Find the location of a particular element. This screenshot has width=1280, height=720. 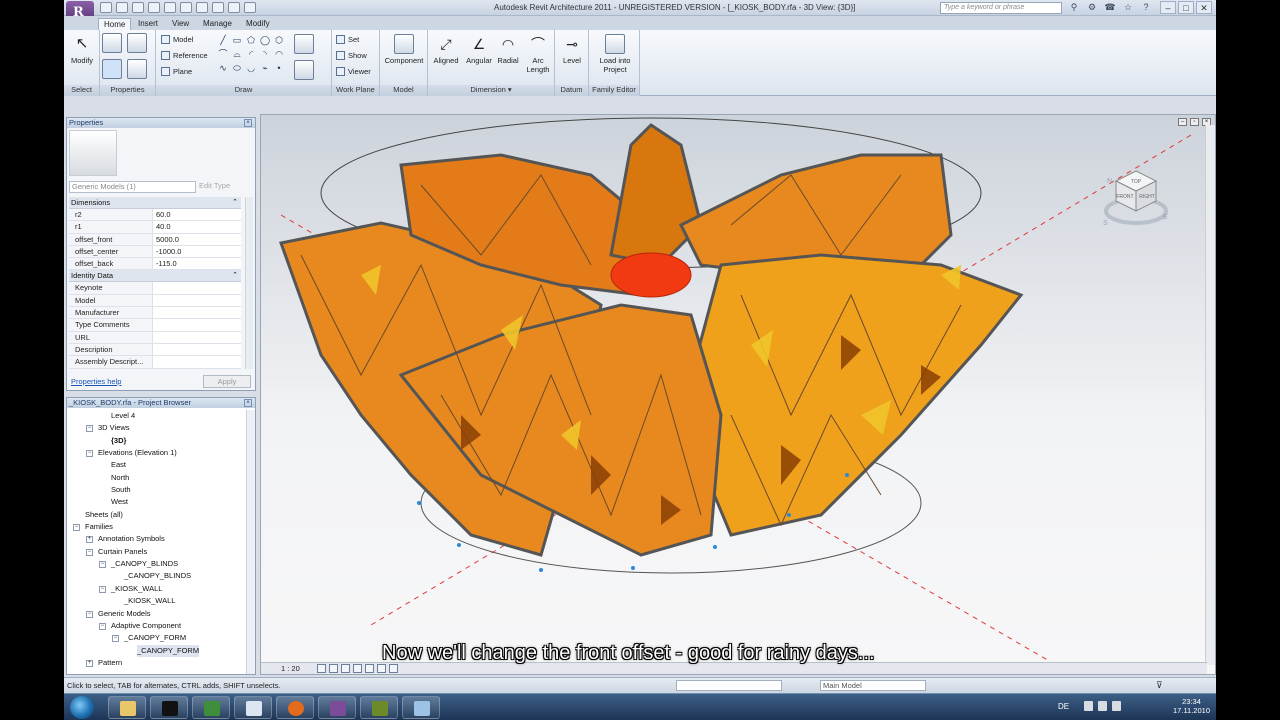

open-icon is located at coordinates (106, 7).